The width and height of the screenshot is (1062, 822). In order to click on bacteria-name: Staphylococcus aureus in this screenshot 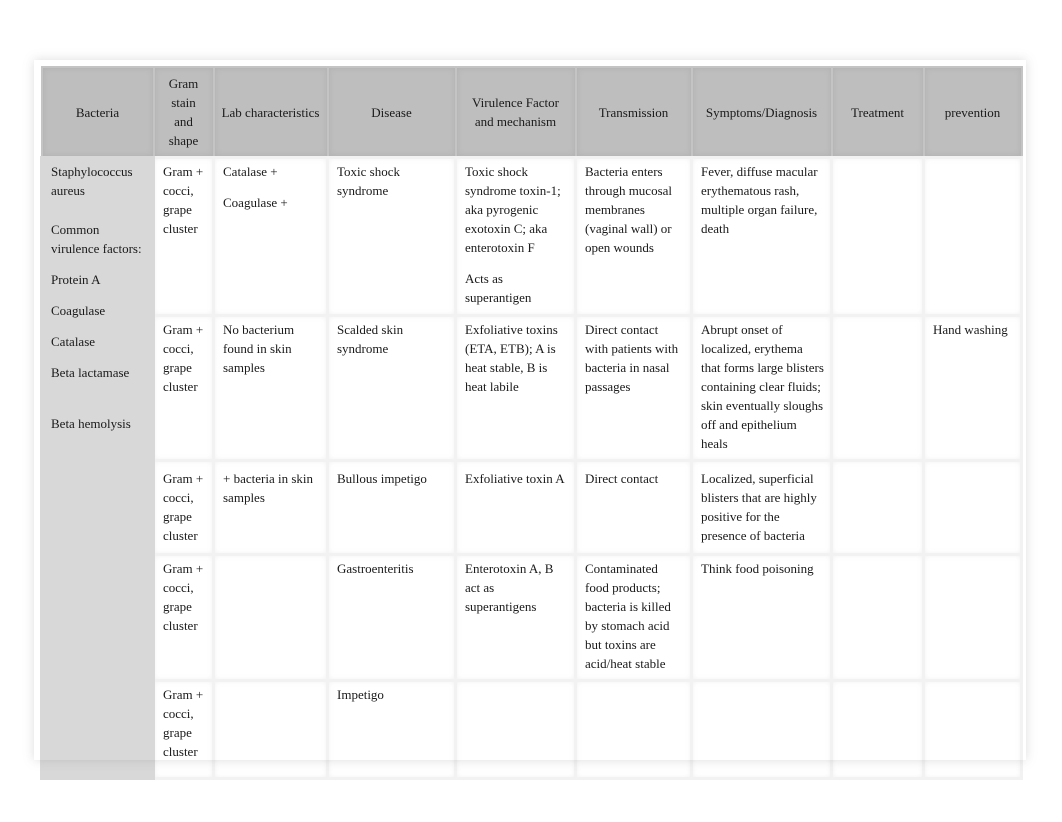, I will do `click(92, 181)`.